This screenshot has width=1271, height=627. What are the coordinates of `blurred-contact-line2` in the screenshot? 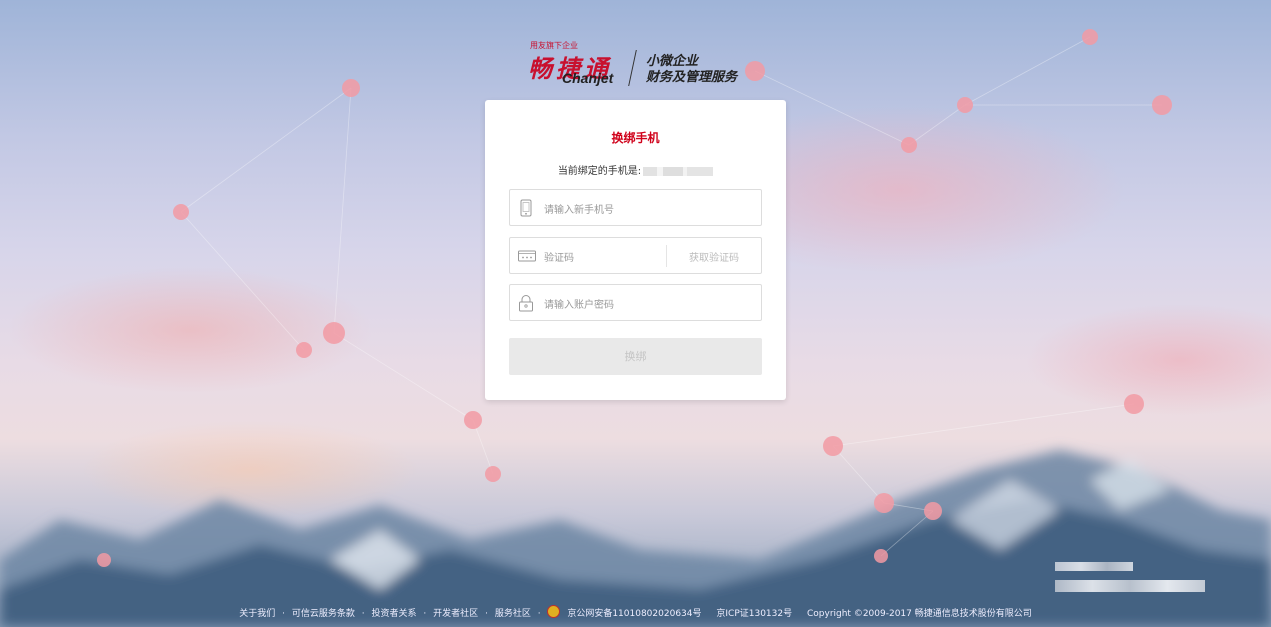 It's located at (1130, 586).